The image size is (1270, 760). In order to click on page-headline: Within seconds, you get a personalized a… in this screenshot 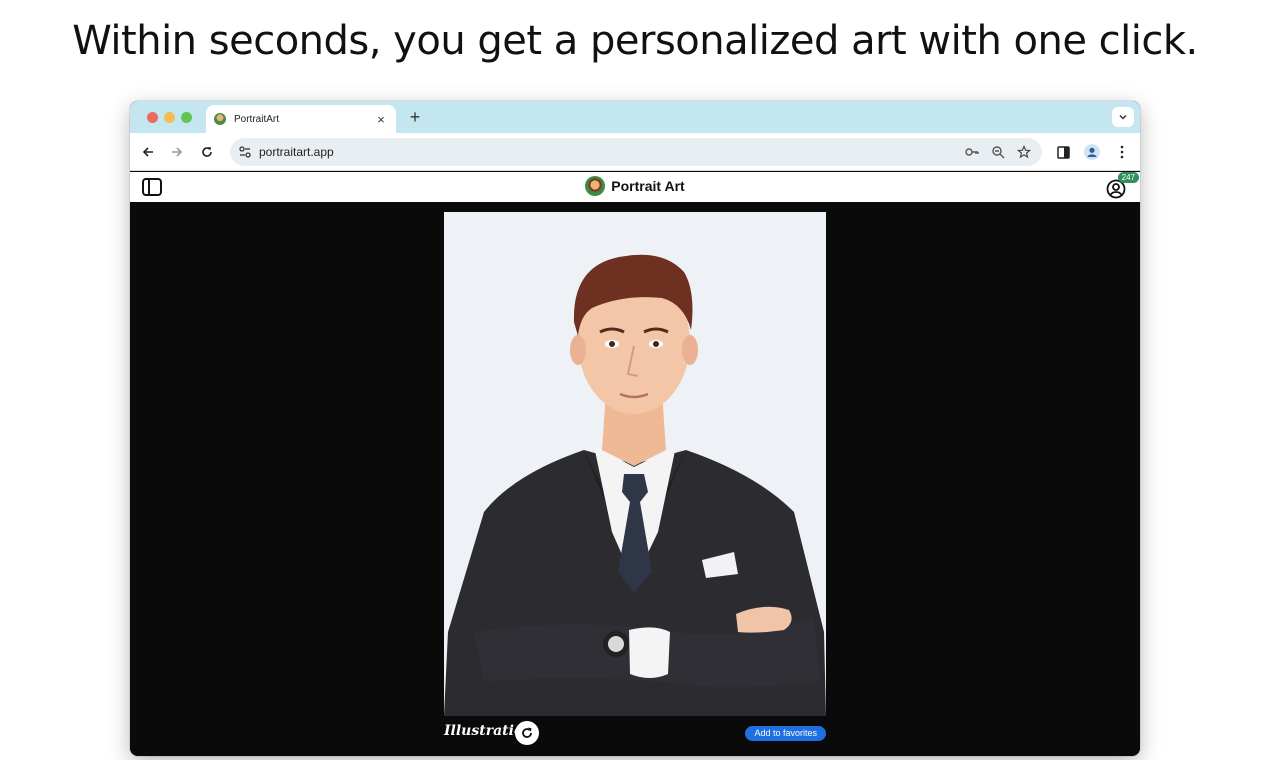, I will do `click(635, 41)`.